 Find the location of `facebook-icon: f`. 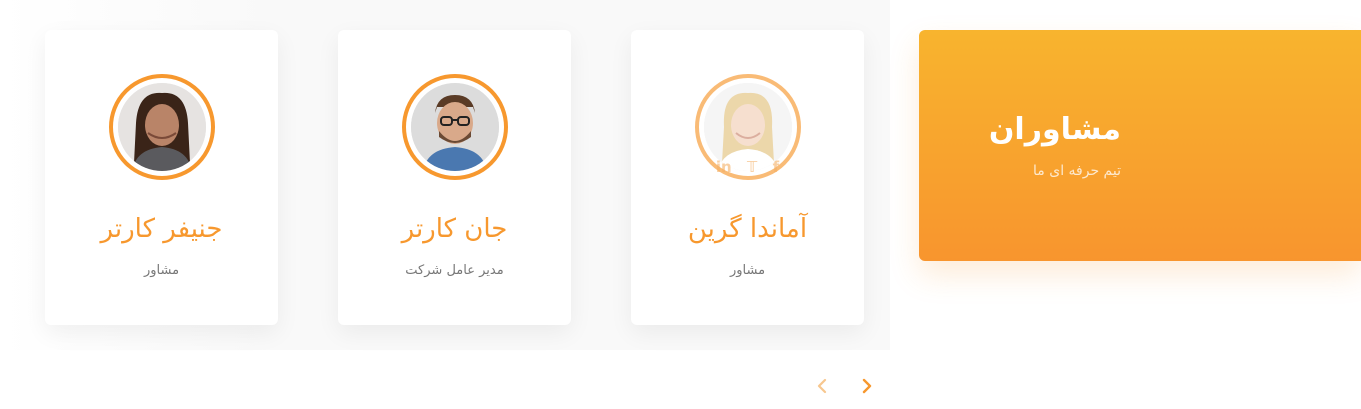

facebook-icon: f is located at coordinates (776, 167).